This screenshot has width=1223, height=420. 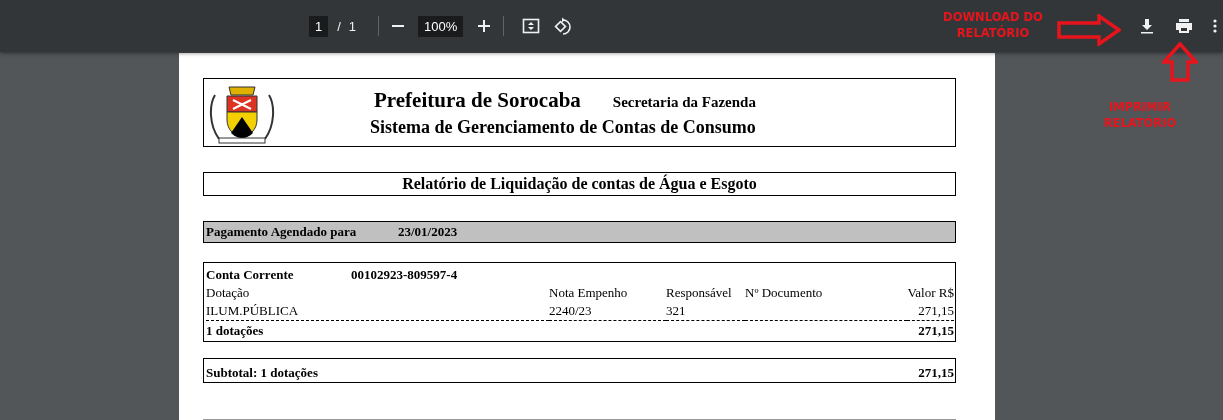 I want to click on total-label: 1 dotações, so click(x=235, y=331).